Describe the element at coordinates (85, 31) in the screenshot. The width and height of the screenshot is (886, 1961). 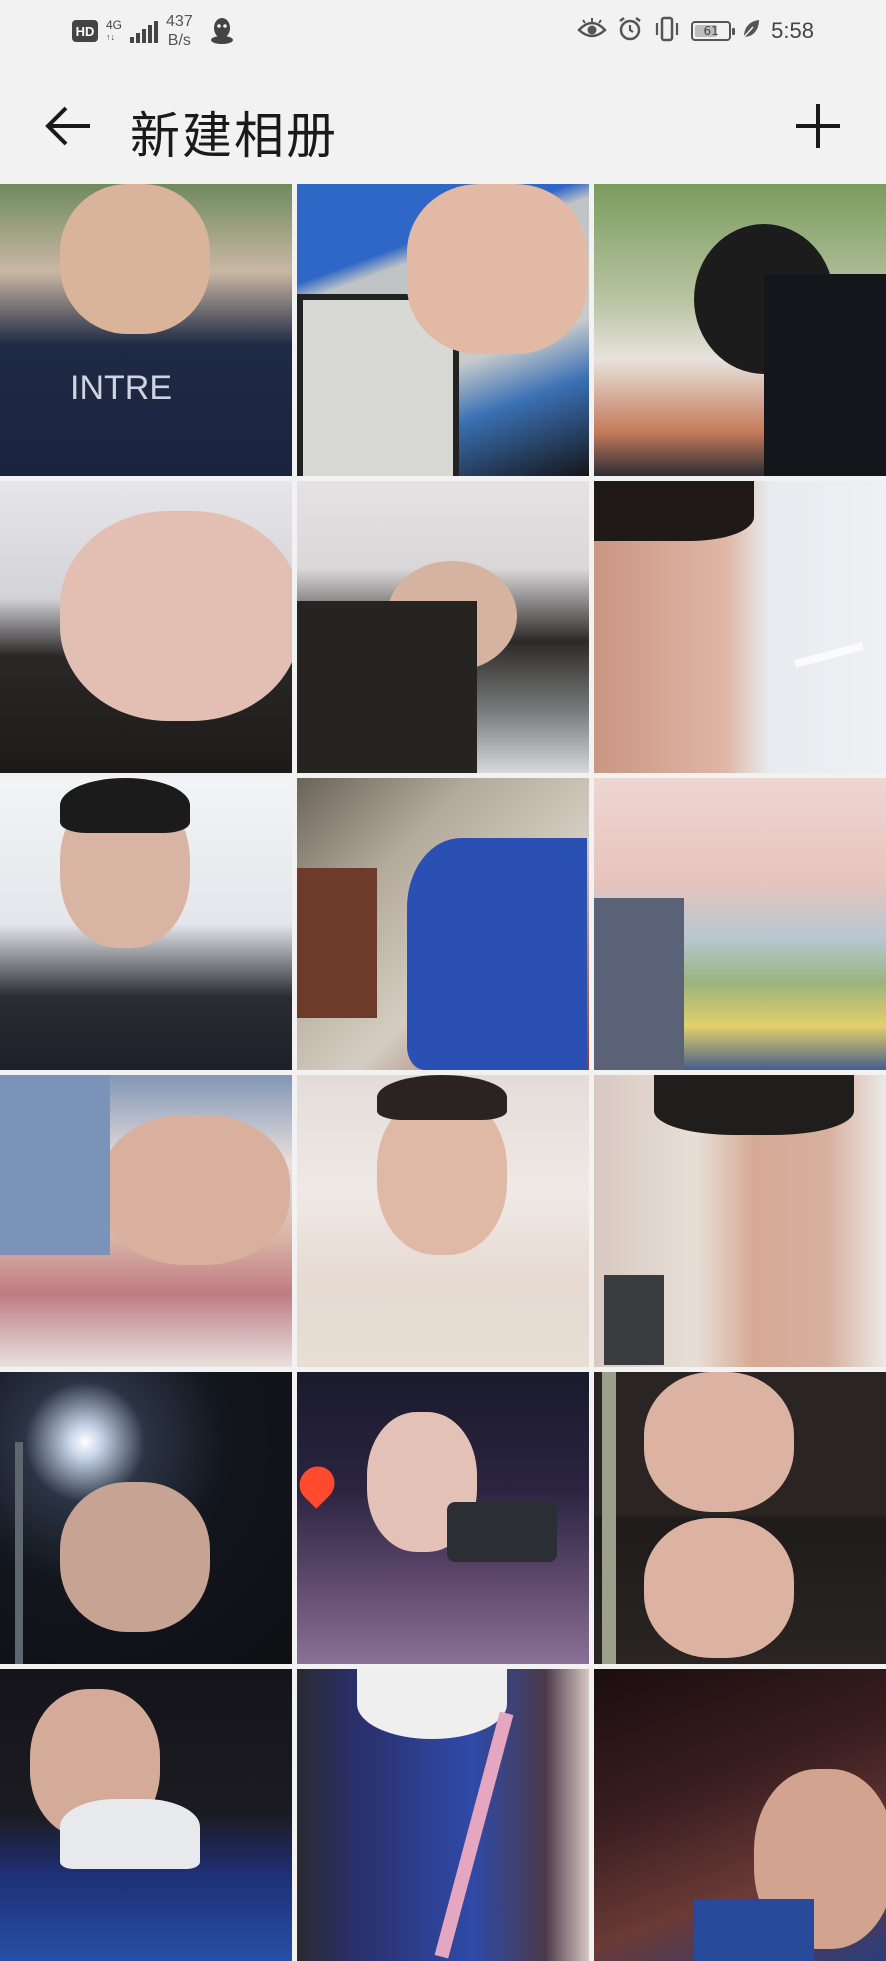
I see `hd-icon: HD` at that location.